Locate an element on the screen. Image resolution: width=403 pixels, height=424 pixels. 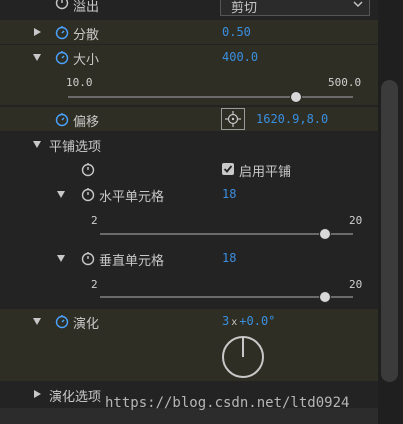
h-cells-slider-knob is located at coordinates (325, 234).